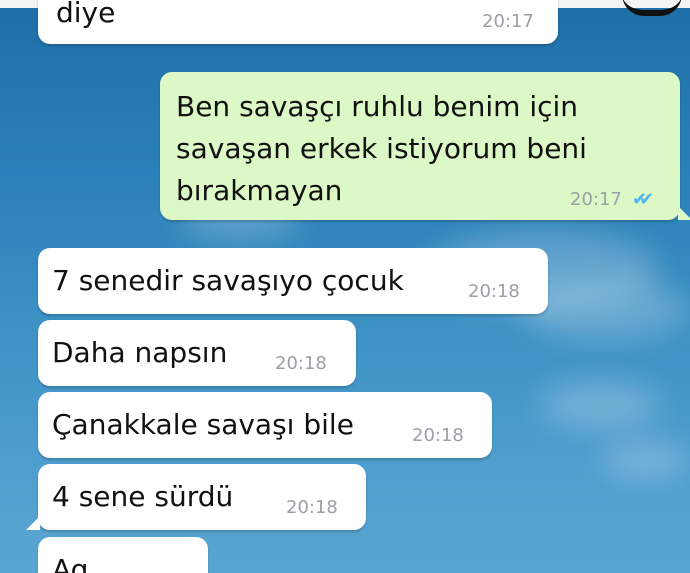 This screenshot has height=573, width=690. I want to click on message-text-line-1: Ben savaşçı ruhlu benim için, so click(377, 106).